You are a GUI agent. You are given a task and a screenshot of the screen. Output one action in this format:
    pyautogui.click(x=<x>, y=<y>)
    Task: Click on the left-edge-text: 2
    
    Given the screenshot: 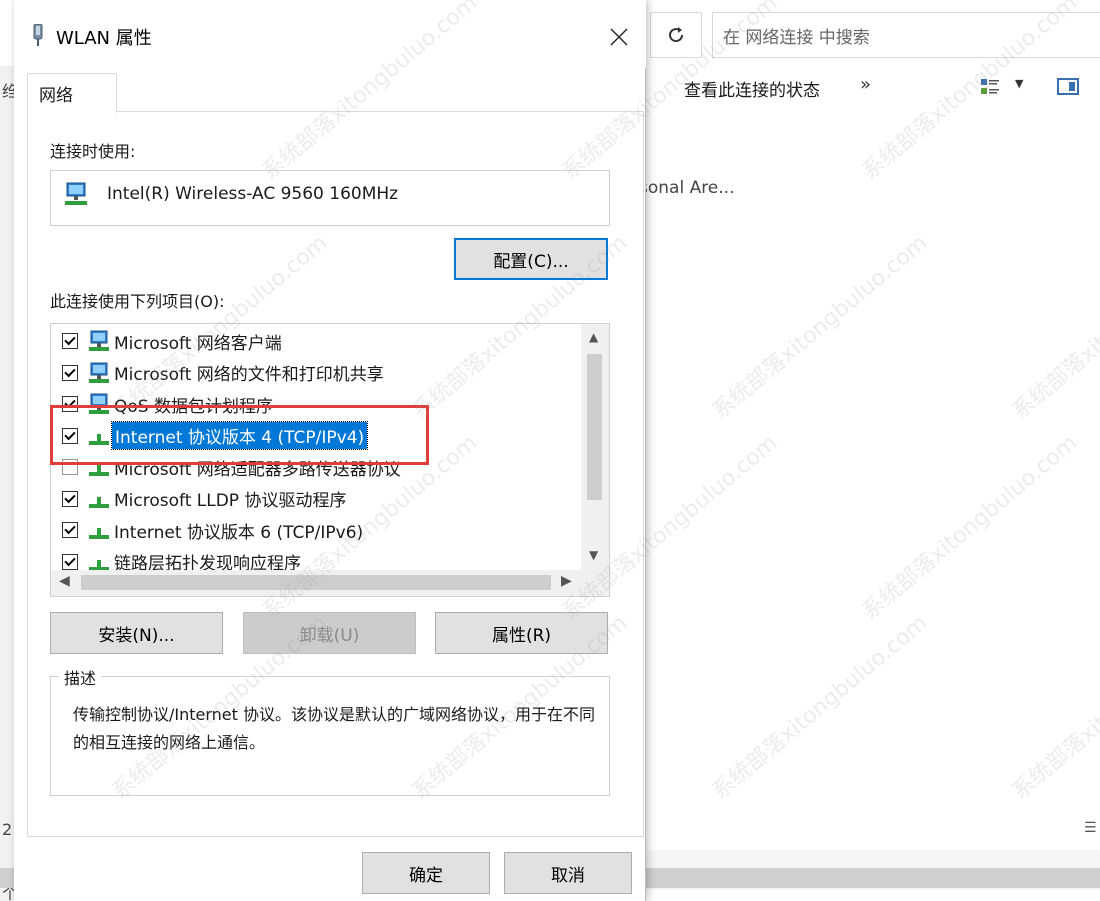 What is the action you would take?
    pyautogui.click(x=7, y=829)
    